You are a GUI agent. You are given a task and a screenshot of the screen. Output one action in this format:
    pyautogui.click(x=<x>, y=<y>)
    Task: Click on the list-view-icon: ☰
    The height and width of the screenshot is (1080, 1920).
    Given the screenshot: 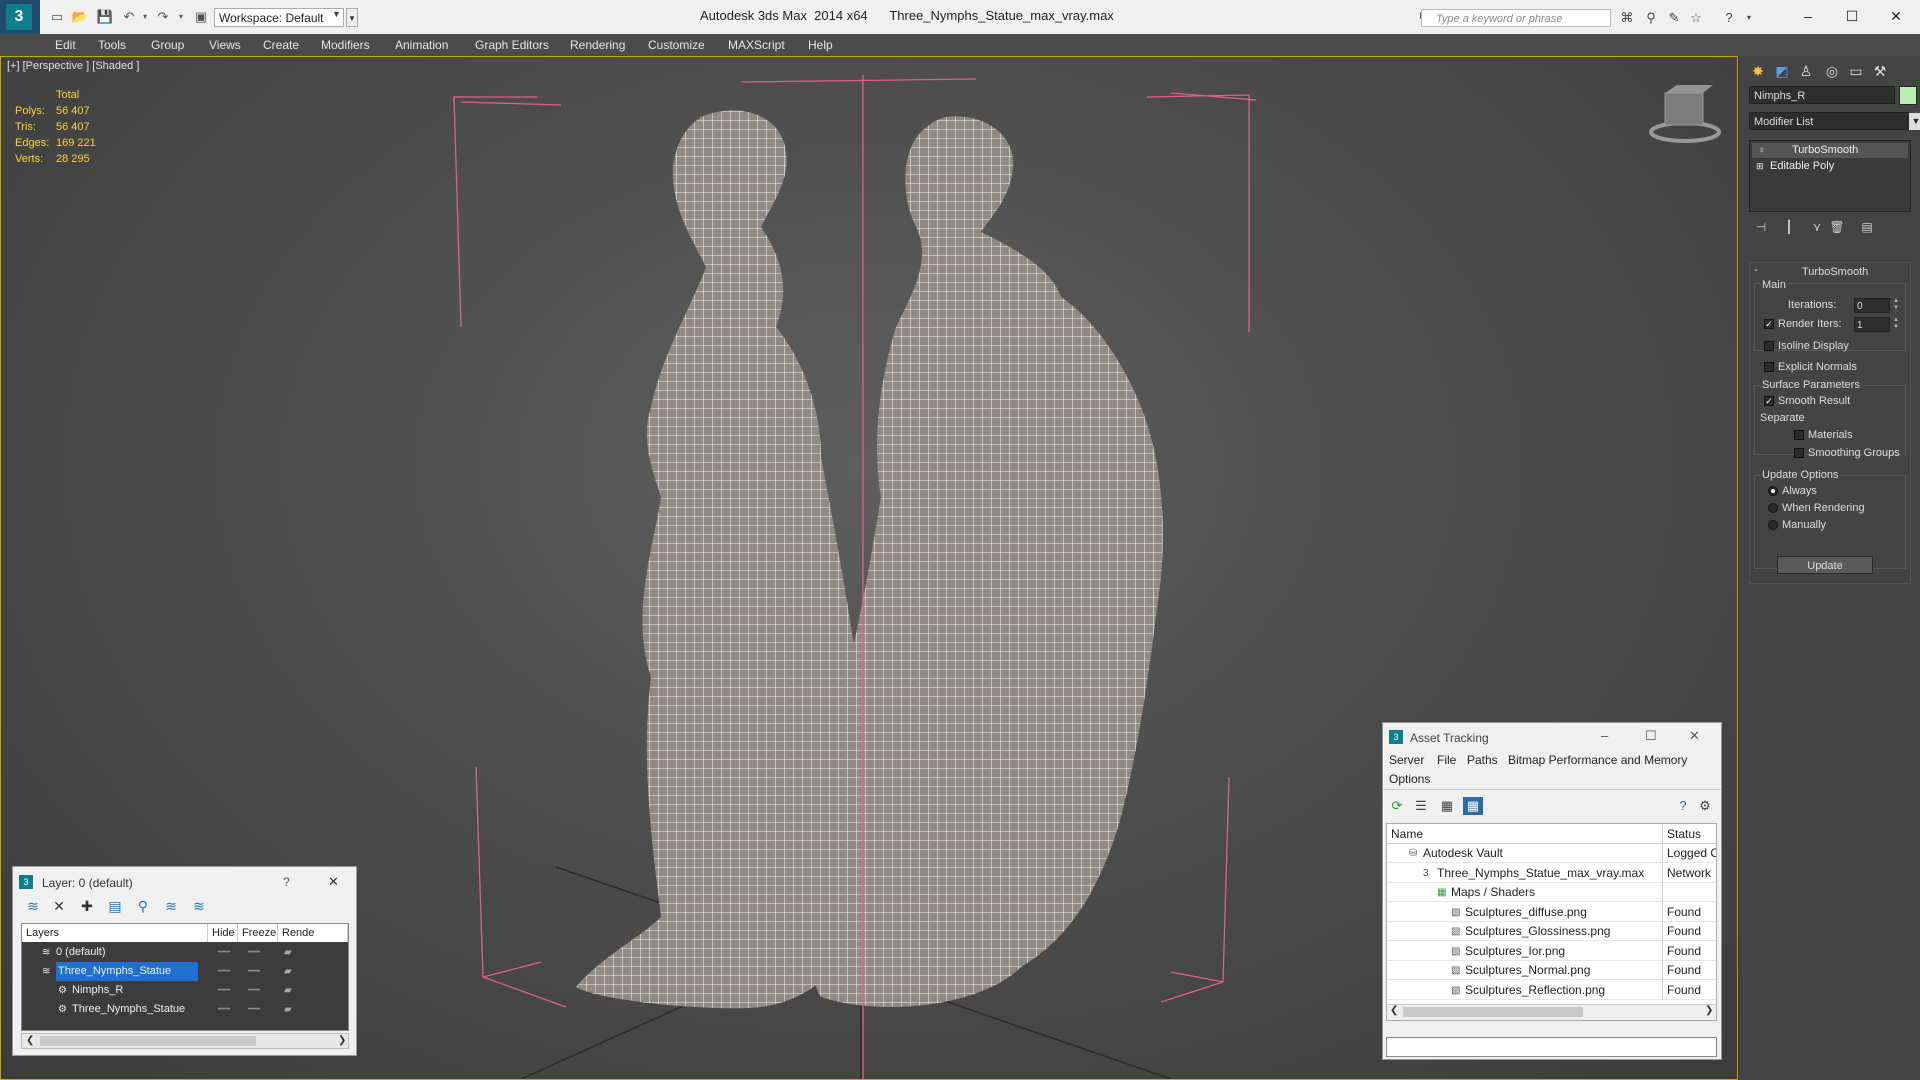 What is the action you would take?
    pyautogui.click(x=1421, y=806)
    